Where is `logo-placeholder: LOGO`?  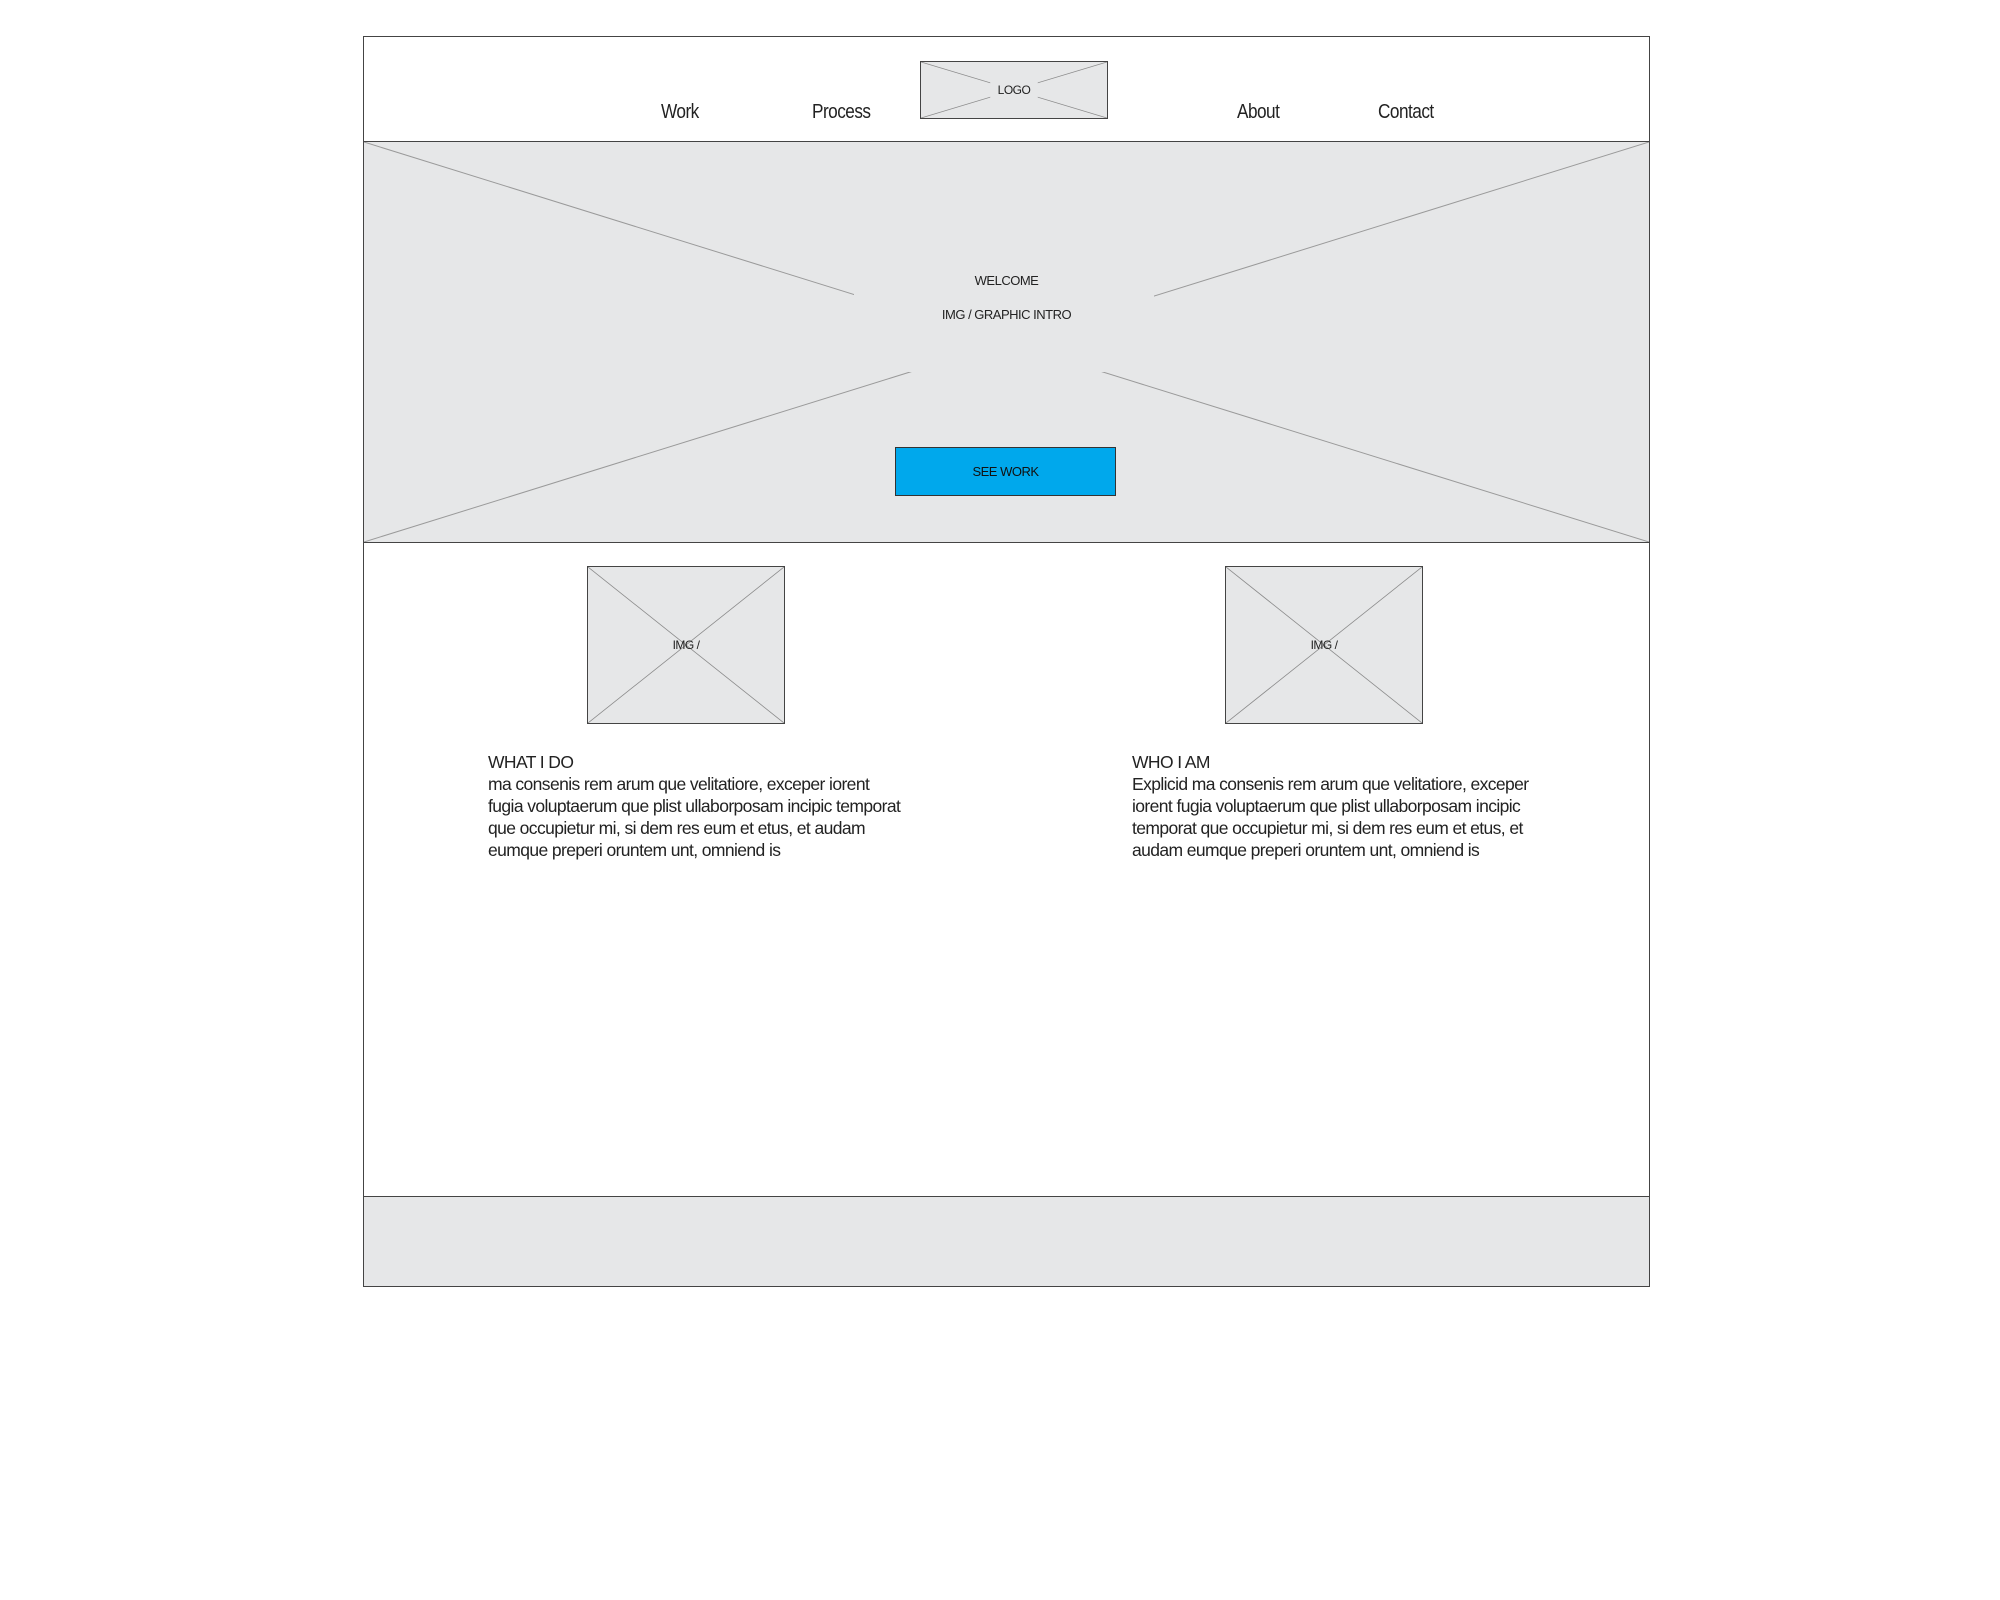 logo-placeholder: LOGO is located at coordinates (1014, 90).